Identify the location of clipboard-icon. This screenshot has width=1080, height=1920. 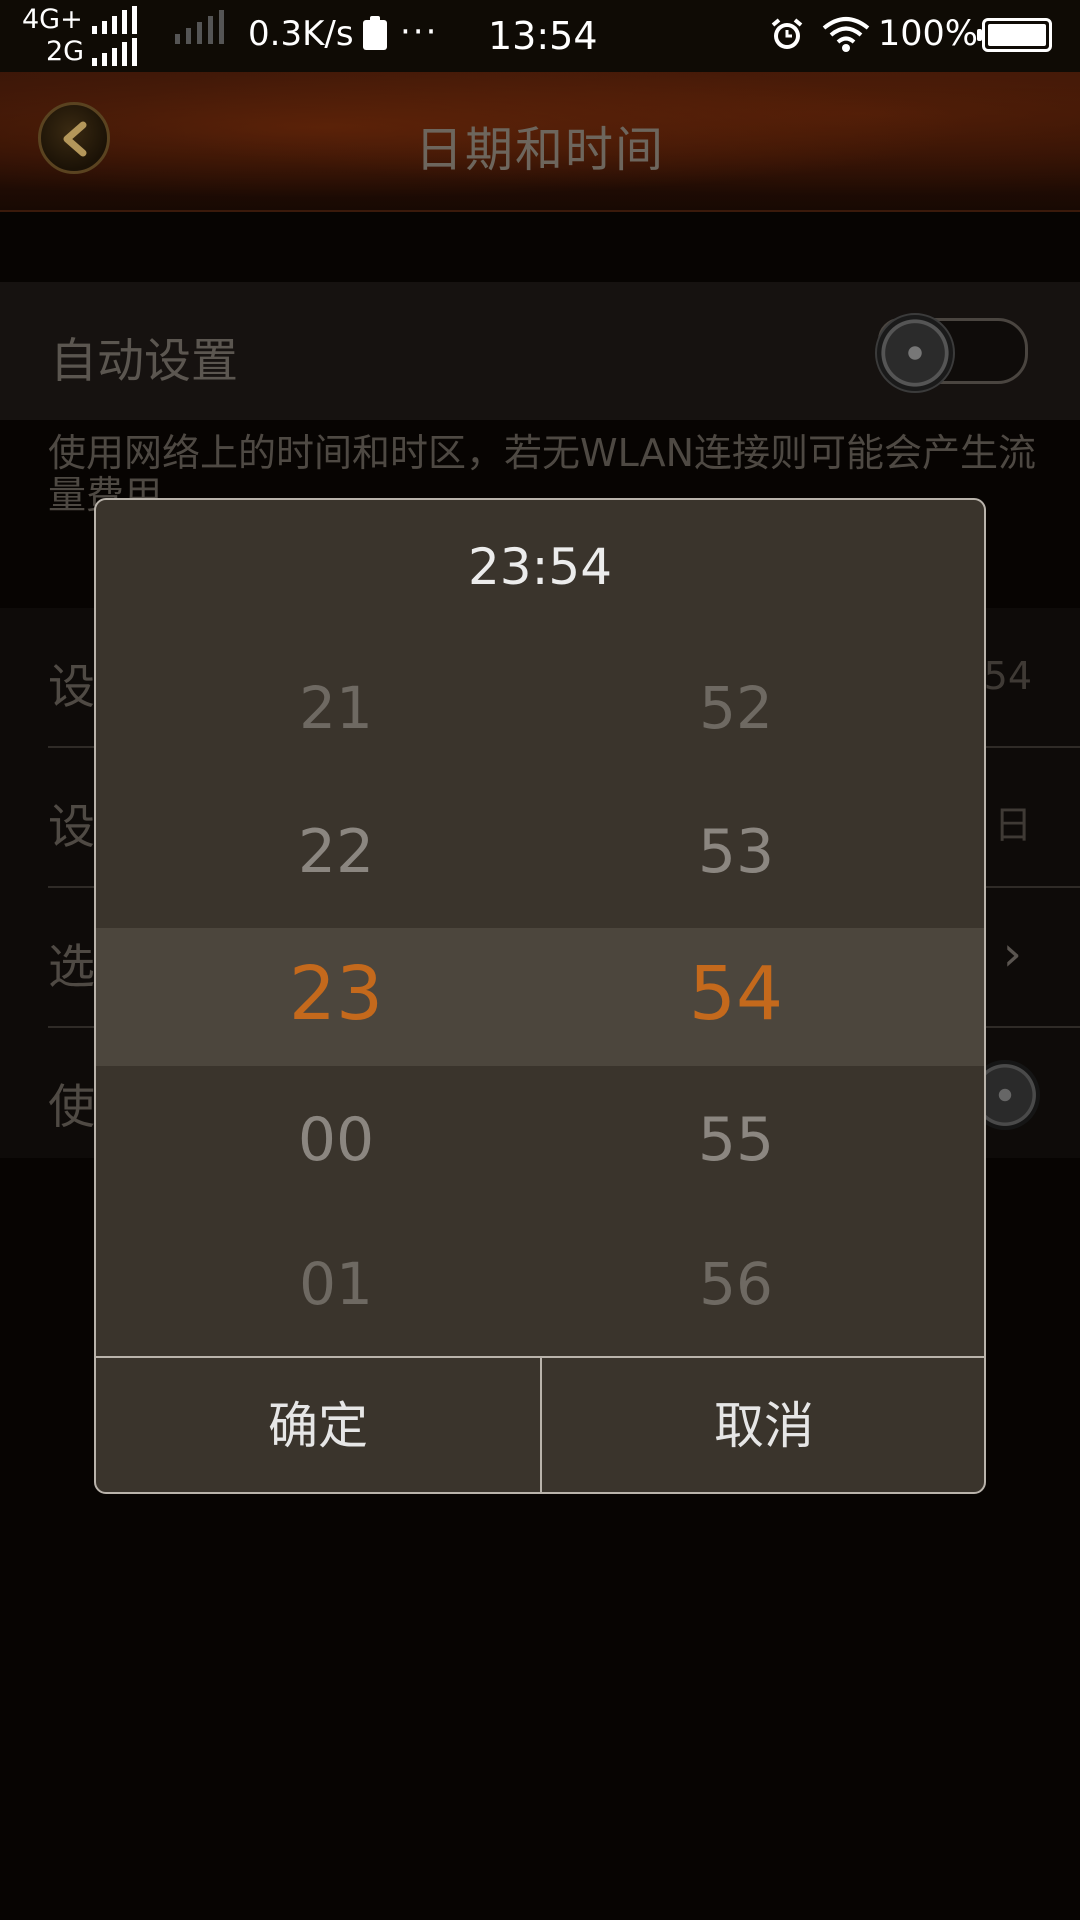
(375, 33).